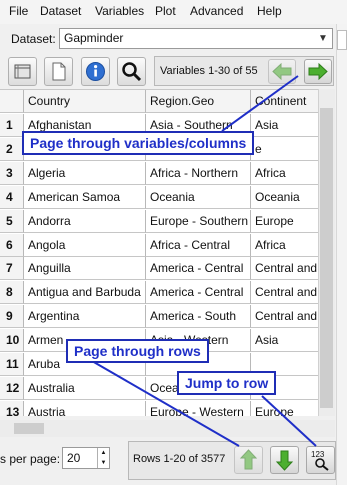 This screenshot has width=347, height=485. Describe the element at coordinates (12, 408) in the screenshot. I see `row-number: 13` at that location.